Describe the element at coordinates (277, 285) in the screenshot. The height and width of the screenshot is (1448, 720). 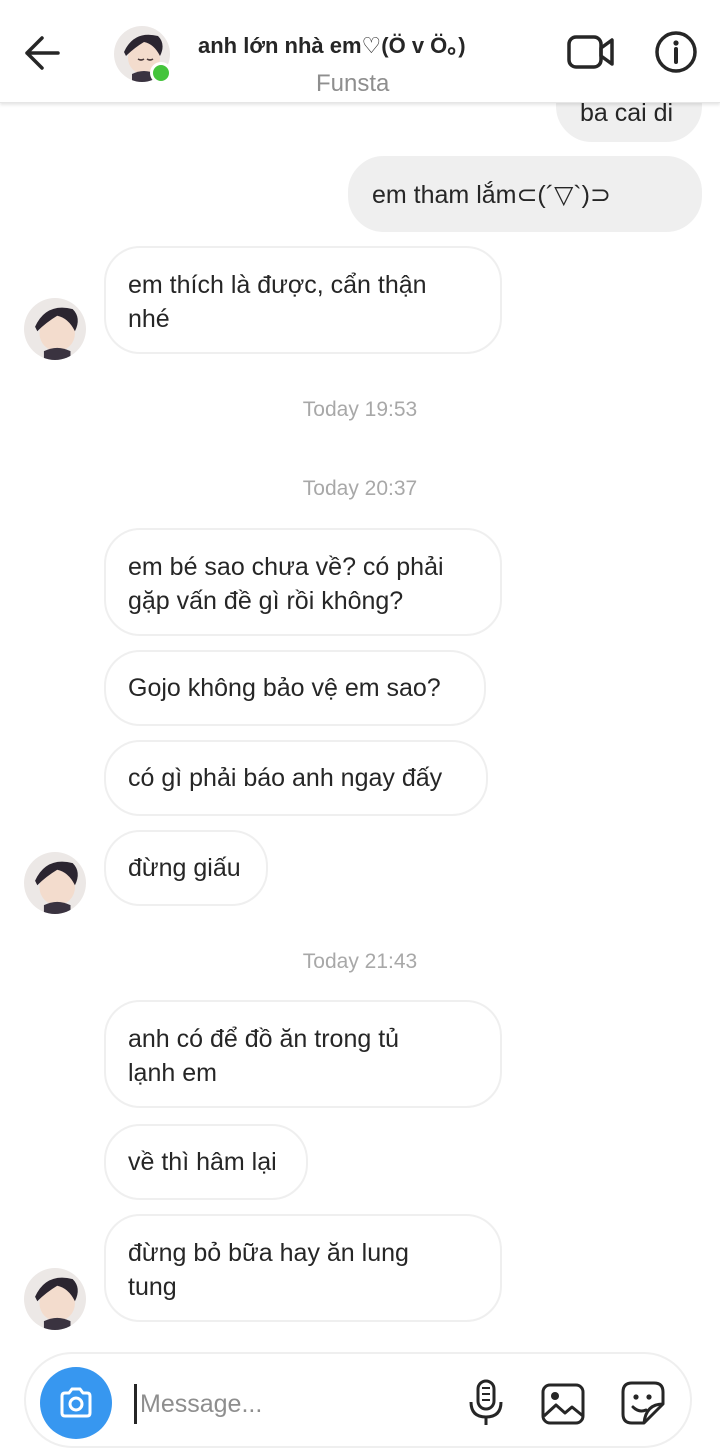
I see `message-text-line: em thích là được, cẩn thận` at that location.